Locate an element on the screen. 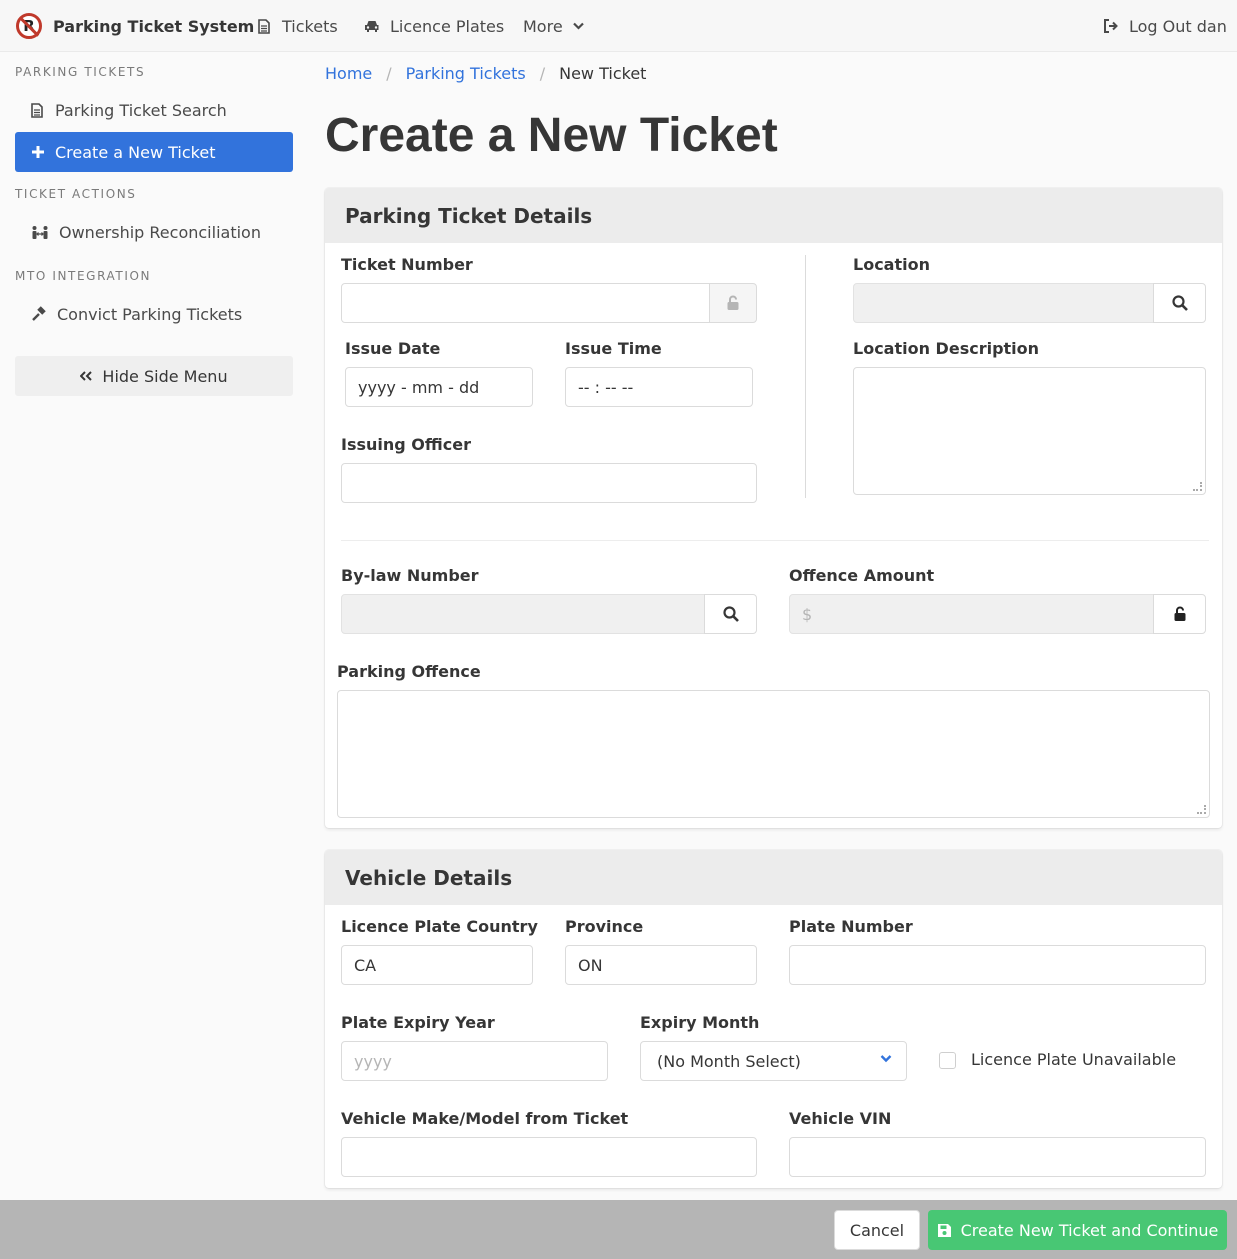  sidebar-item-label: Convict Parking Tickets is located at coordinates (150, 314).